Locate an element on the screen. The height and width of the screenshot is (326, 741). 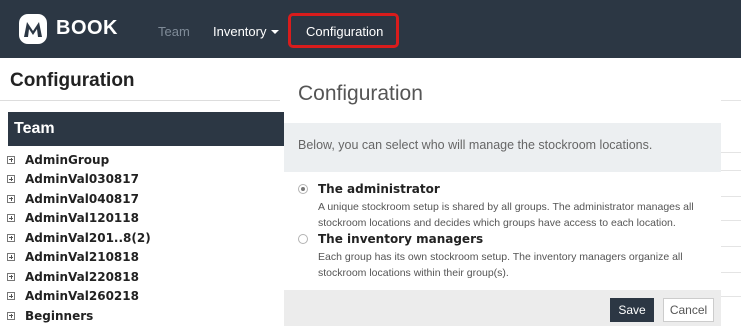
group-item: AdminVal120118 is located at coordinates (79, 219).